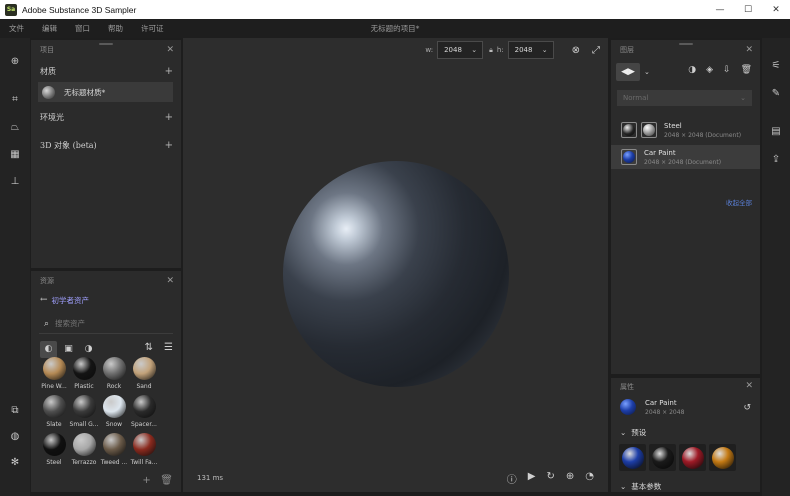  I want to click on stamp-icon: ⊥, so click(15, 181).